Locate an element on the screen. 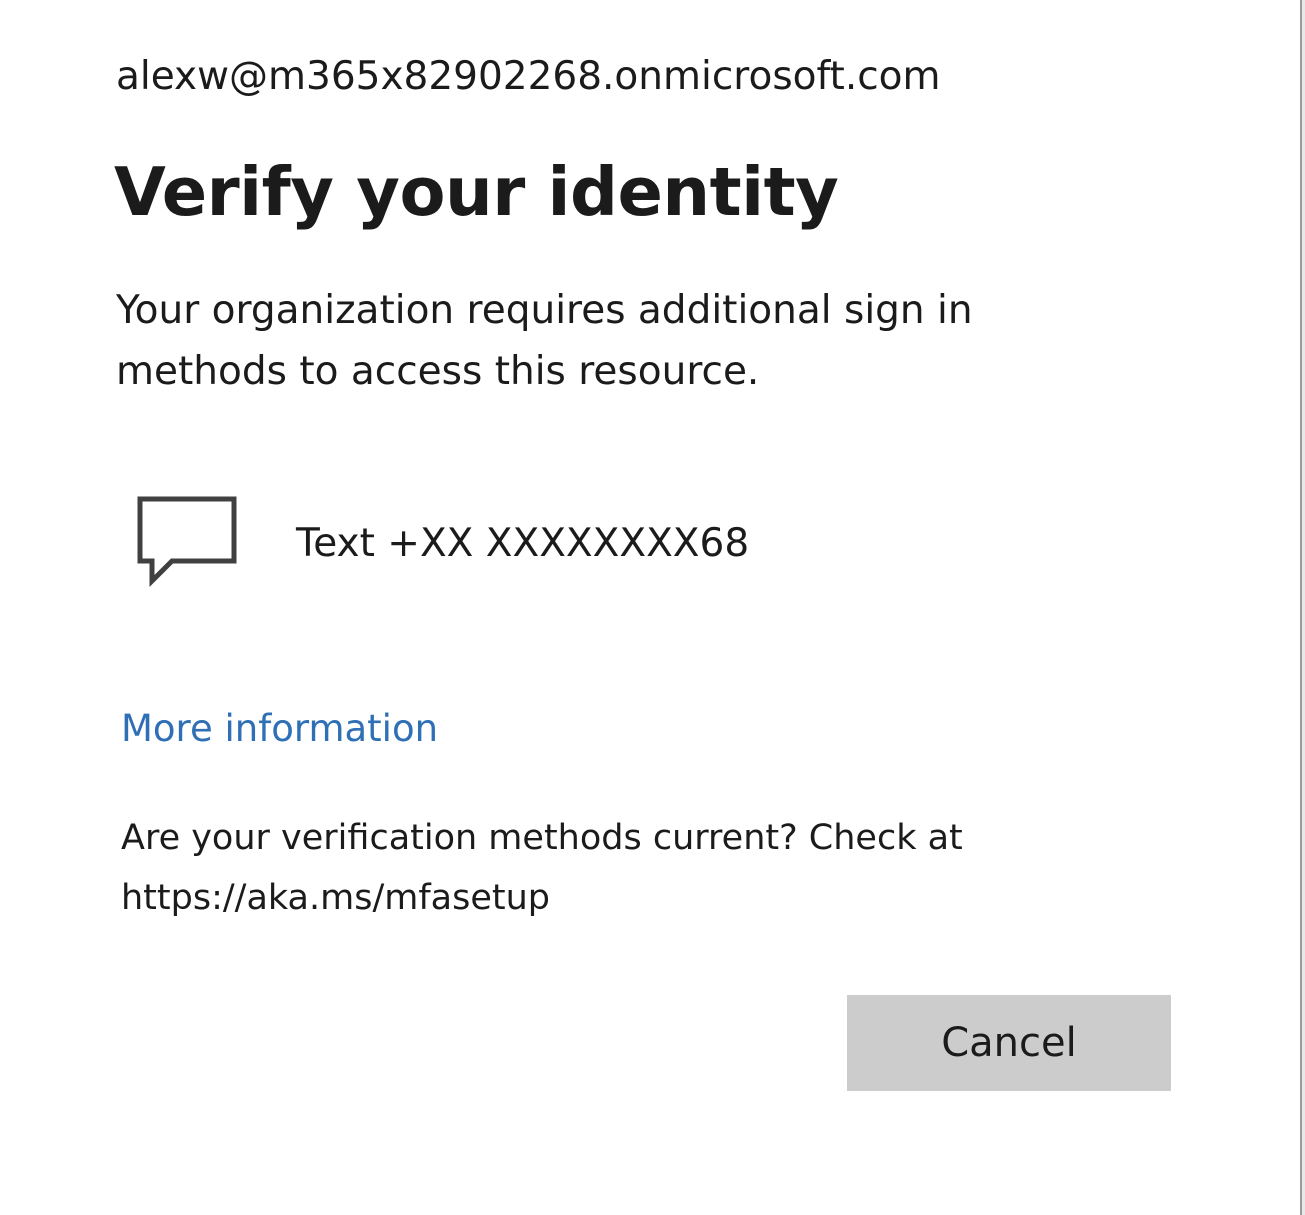 This screenshot has height=1215, width=1305. account-email: alexw@m365x82902268.onmicrosoft.com is located at coordinates (528, 76).